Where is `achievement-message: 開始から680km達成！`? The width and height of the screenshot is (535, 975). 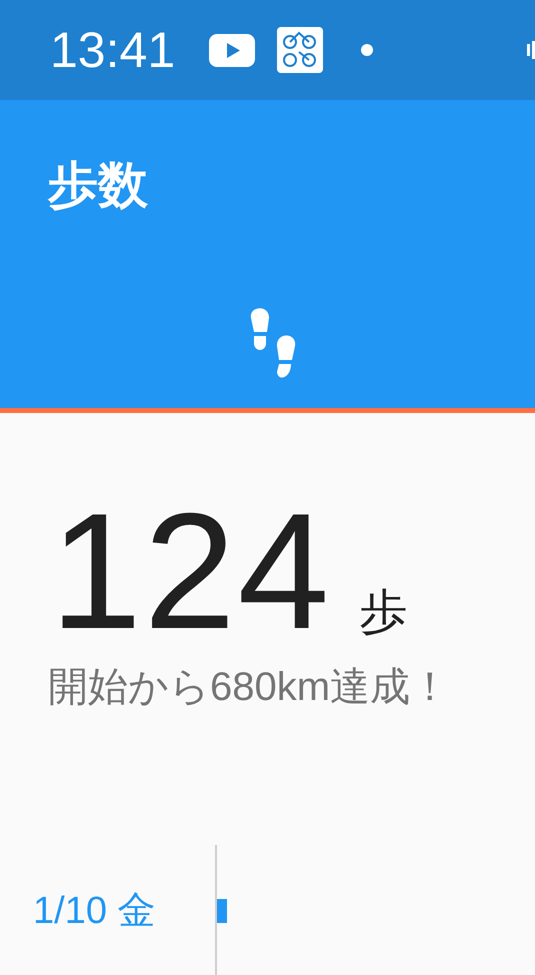
achievement-message: 開始から680km達成！ is located at coordinates (249, 687).